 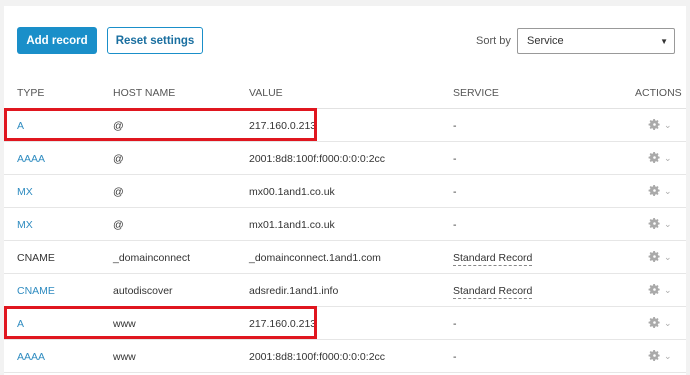 I want to click on sort-by-value: Service, so click(x=545, y=41).